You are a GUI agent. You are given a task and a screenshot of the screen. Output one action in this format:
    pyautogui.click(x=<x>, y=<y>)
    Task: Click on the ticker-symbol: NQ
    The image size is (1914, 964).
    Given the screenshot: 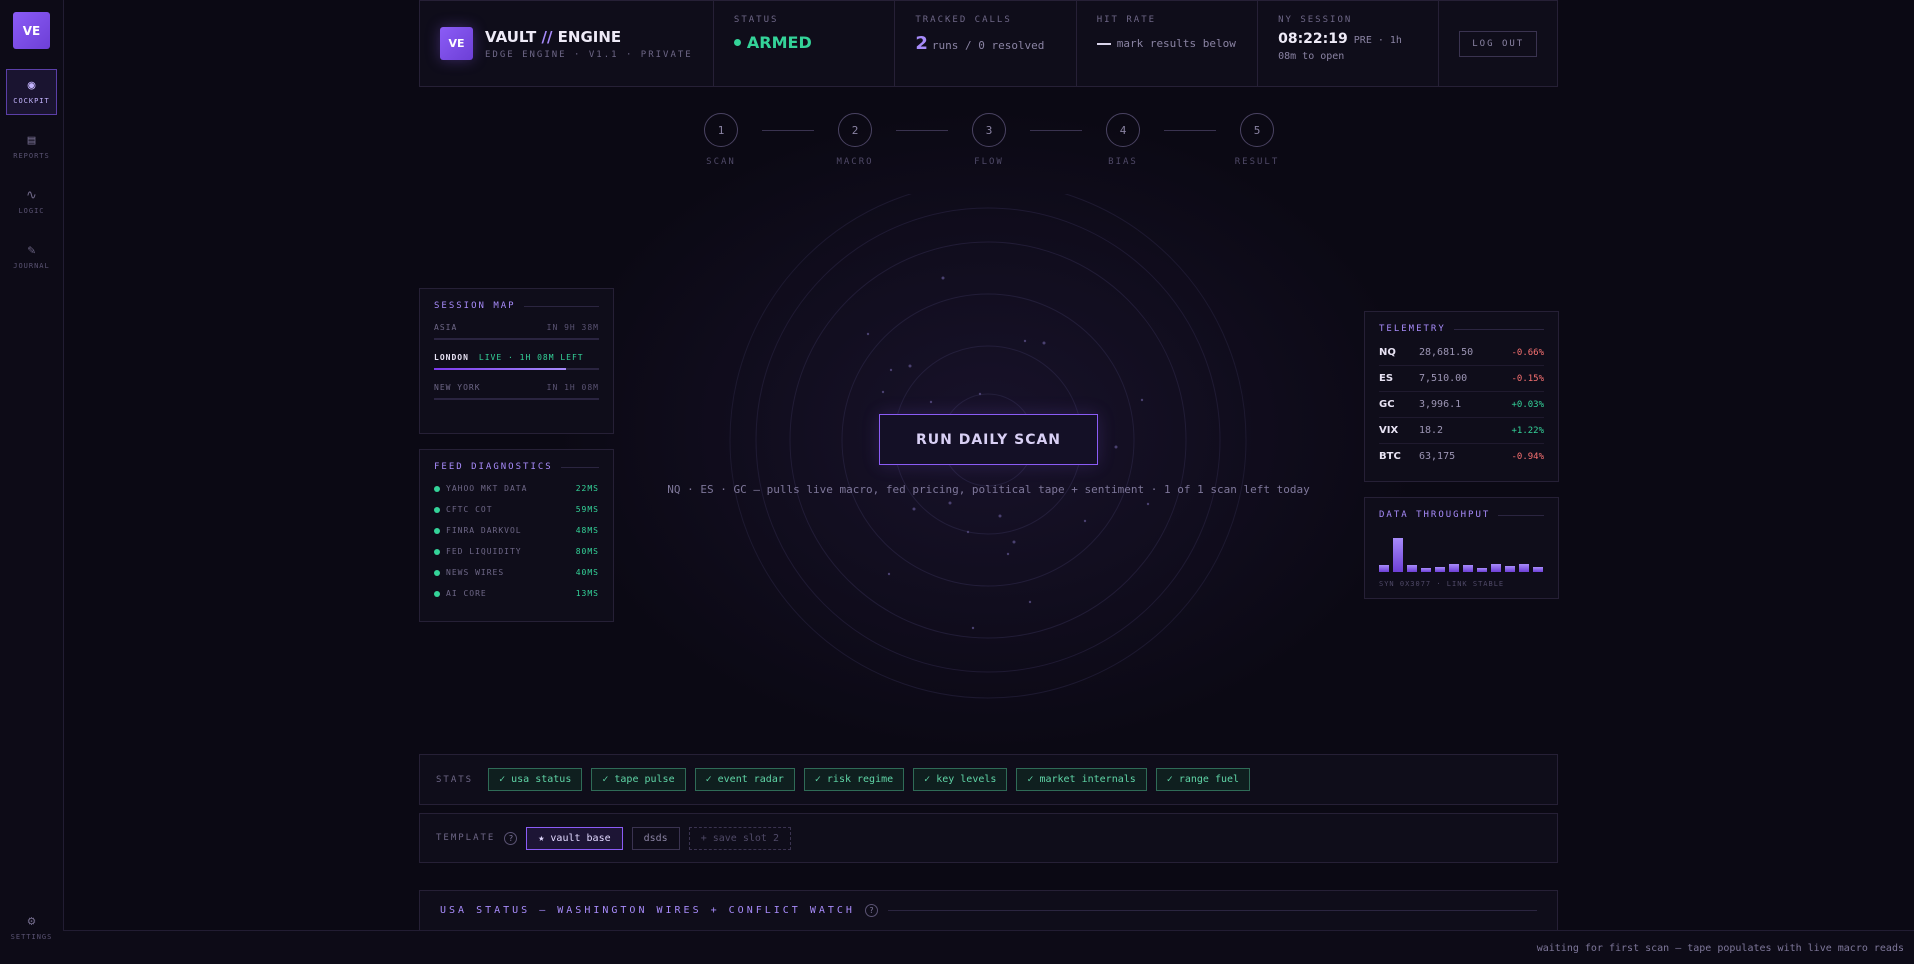 What is the action you would take?
    pyautogui.click(x=1387, y=352)
    